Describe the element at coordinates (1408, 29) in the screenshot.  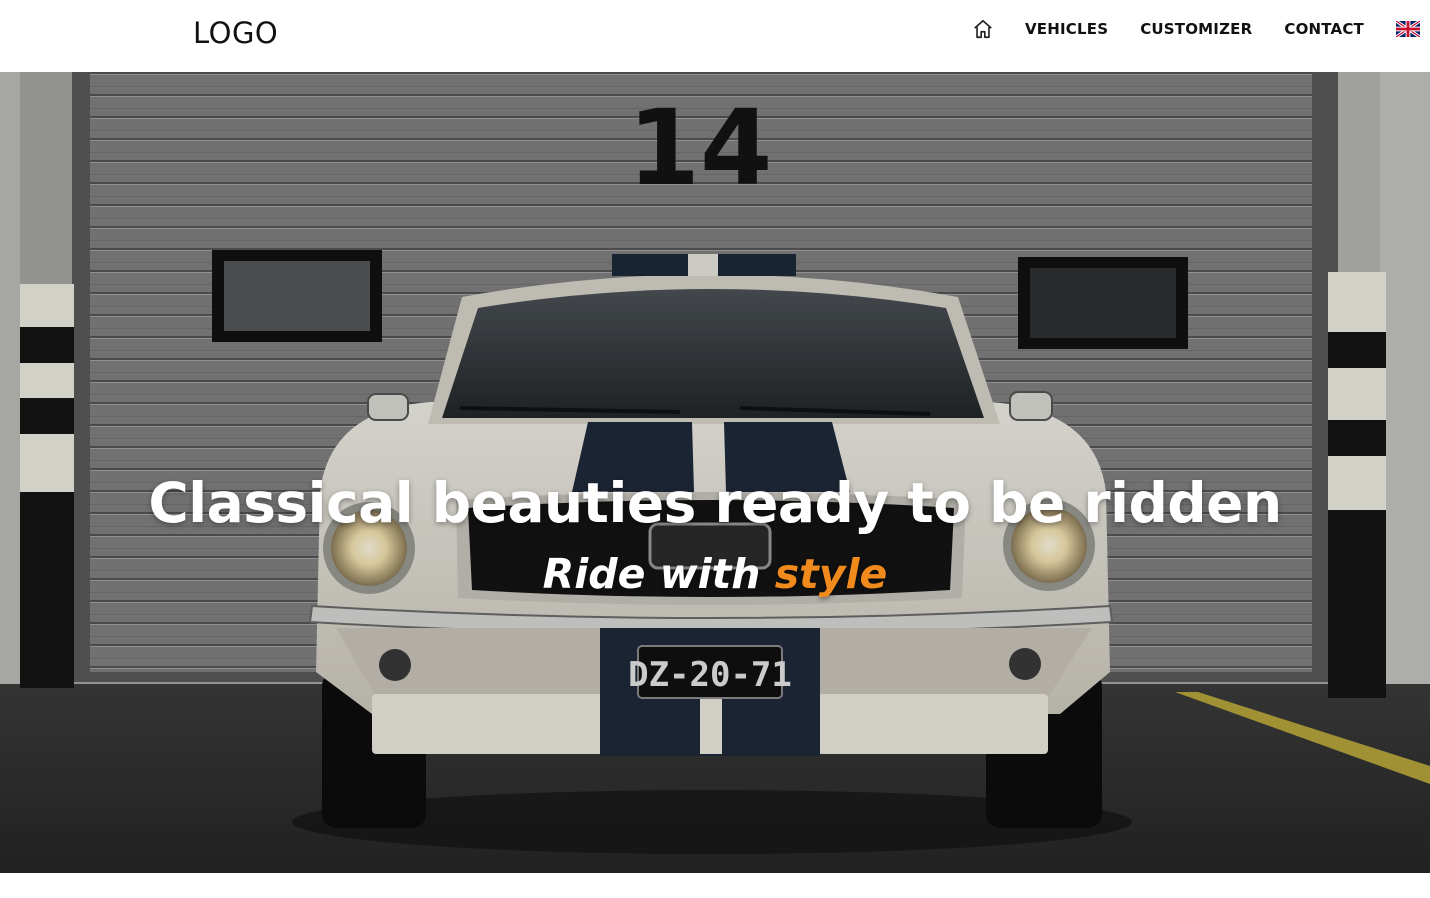
I see `uk-flag-icon` at that location.